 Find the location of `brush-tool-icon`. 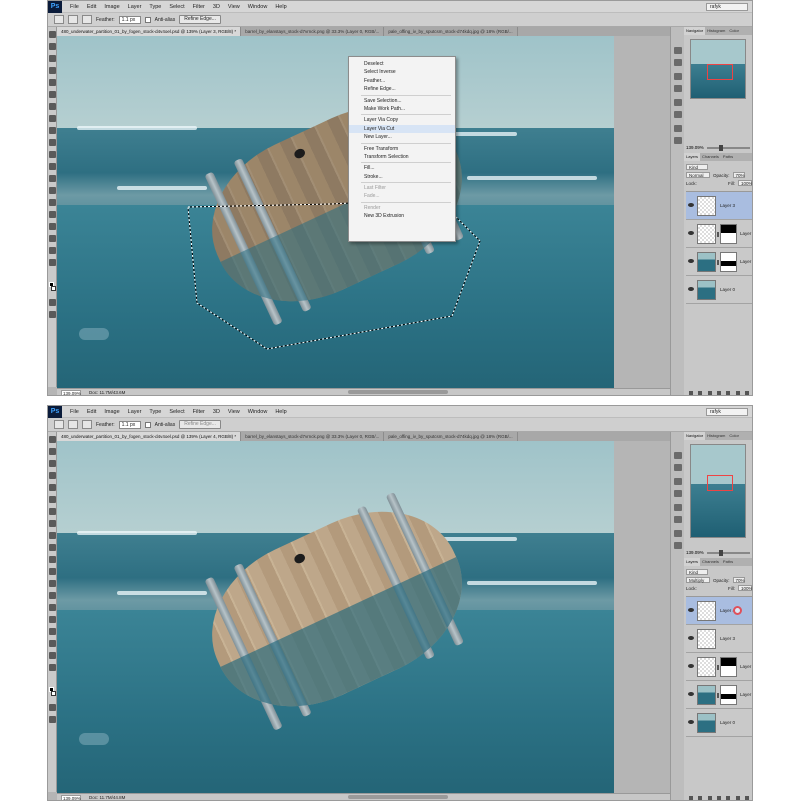

brush-tool-icon is located at coordinates (52, 523).